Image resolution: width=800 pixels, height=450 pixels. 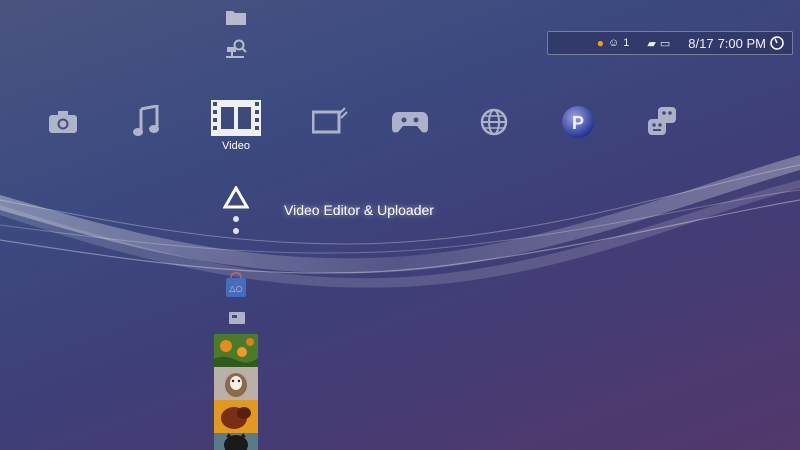 What do you see at coordinates (701, 43) in the screenshot?
I see `status-date: 8/17` at bounding box center [701, 43].